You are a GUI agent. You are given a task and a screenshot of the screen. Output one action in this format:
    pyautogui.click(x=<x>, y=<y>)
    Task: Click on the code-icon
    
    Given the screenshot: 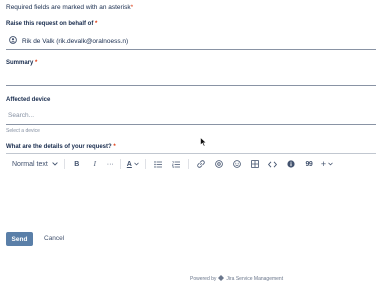 What is the action you would take?
    pyautogui.click(x=273, y=164)
    